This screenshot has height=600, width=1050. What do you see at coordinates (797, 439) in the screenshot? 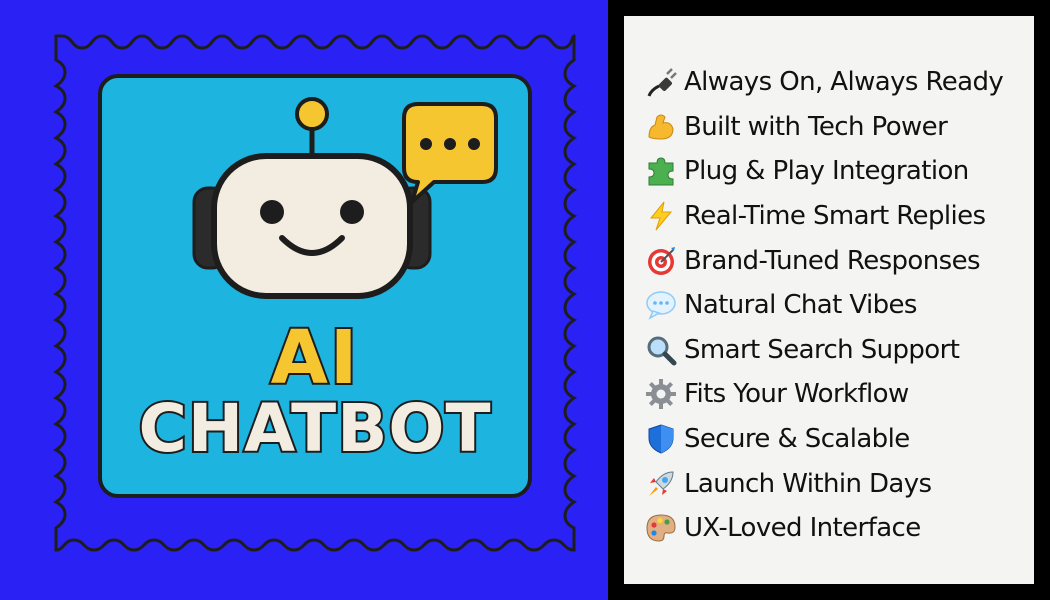
I see `feature-text: Secure & Scalable` at bounding box center [797, 439].